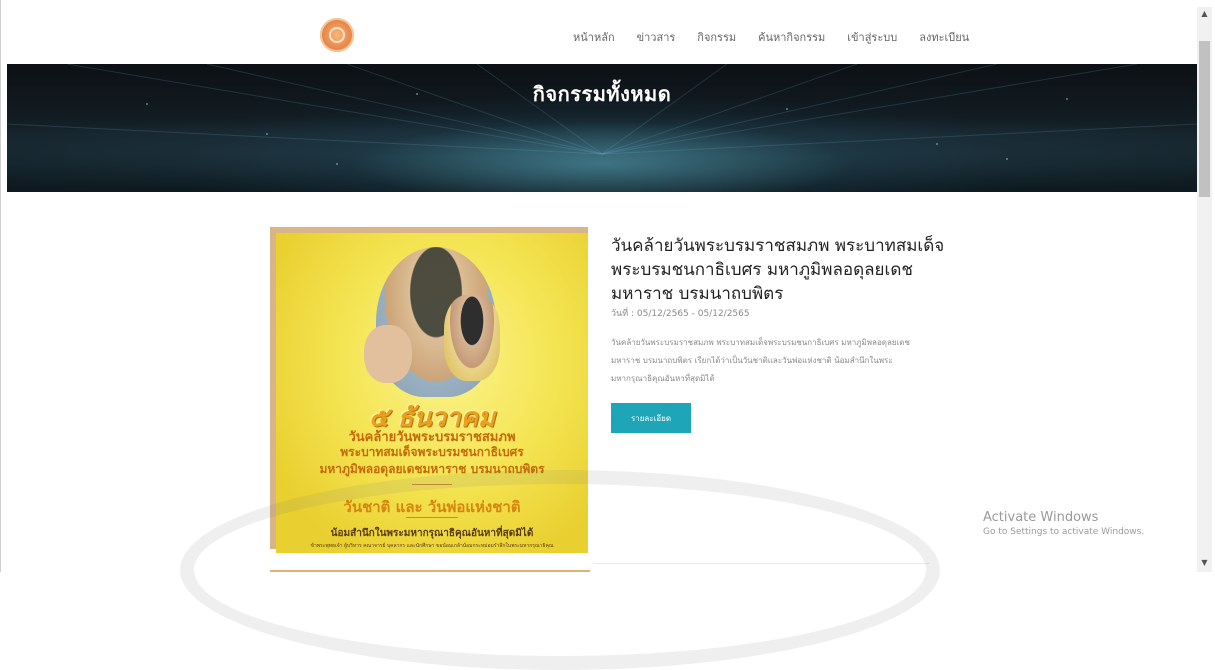 The width and height of the screenshot is (1215, 670). I want to click on poster-divider, so click(432, 484).